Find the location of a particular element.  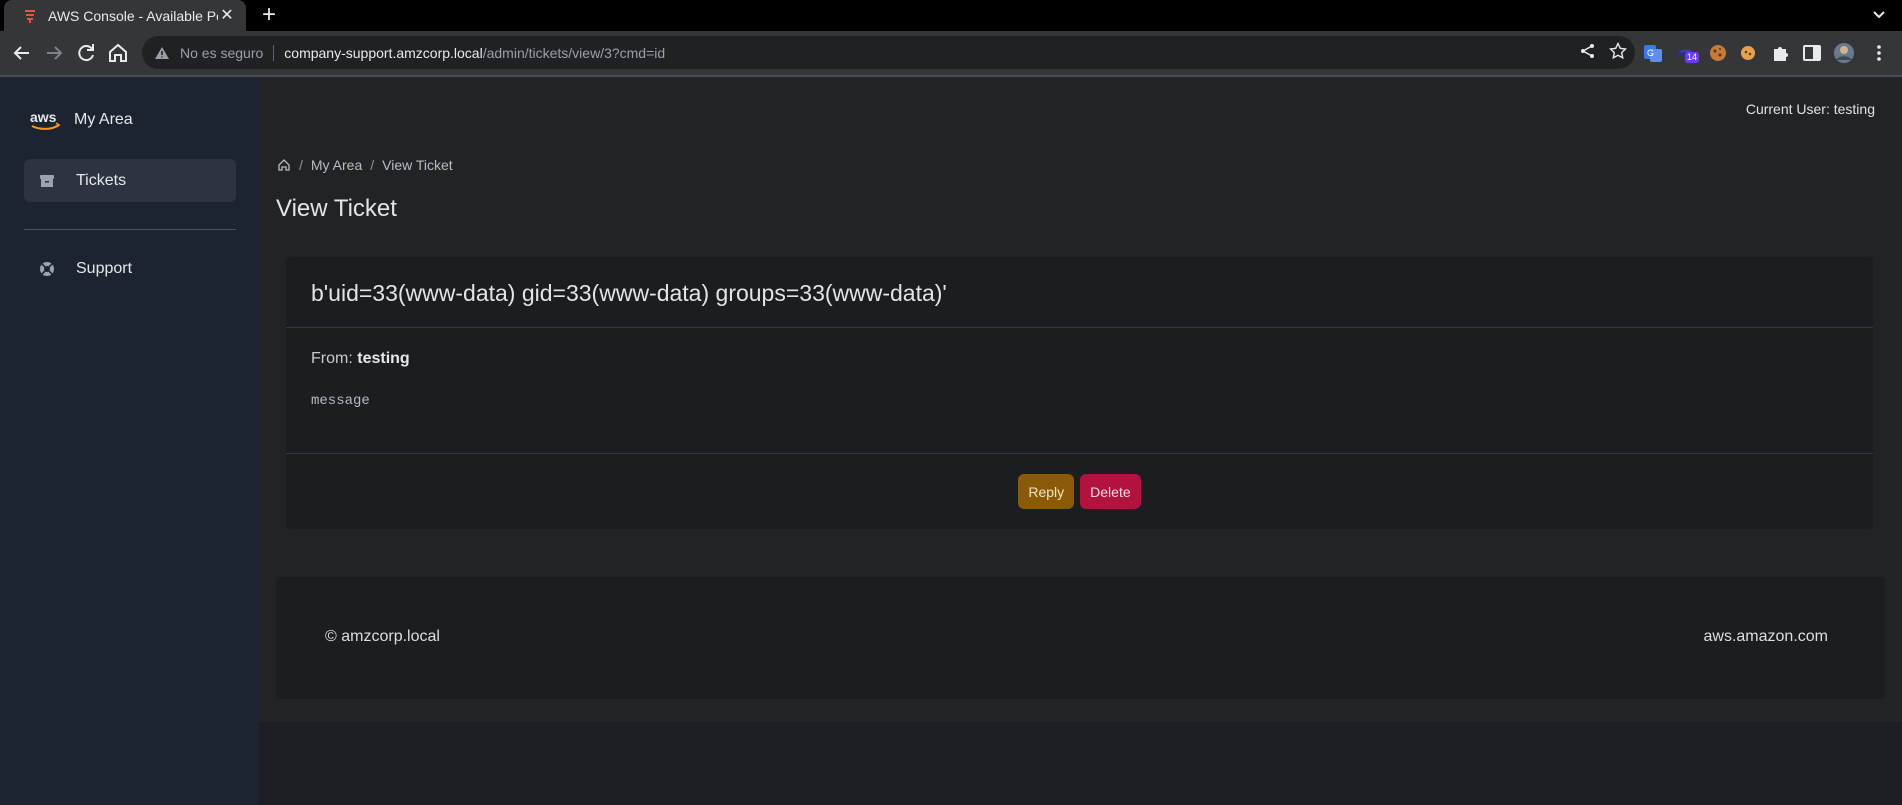

ticket-actions: Reply Delete is located at coordinates (1079, 491).